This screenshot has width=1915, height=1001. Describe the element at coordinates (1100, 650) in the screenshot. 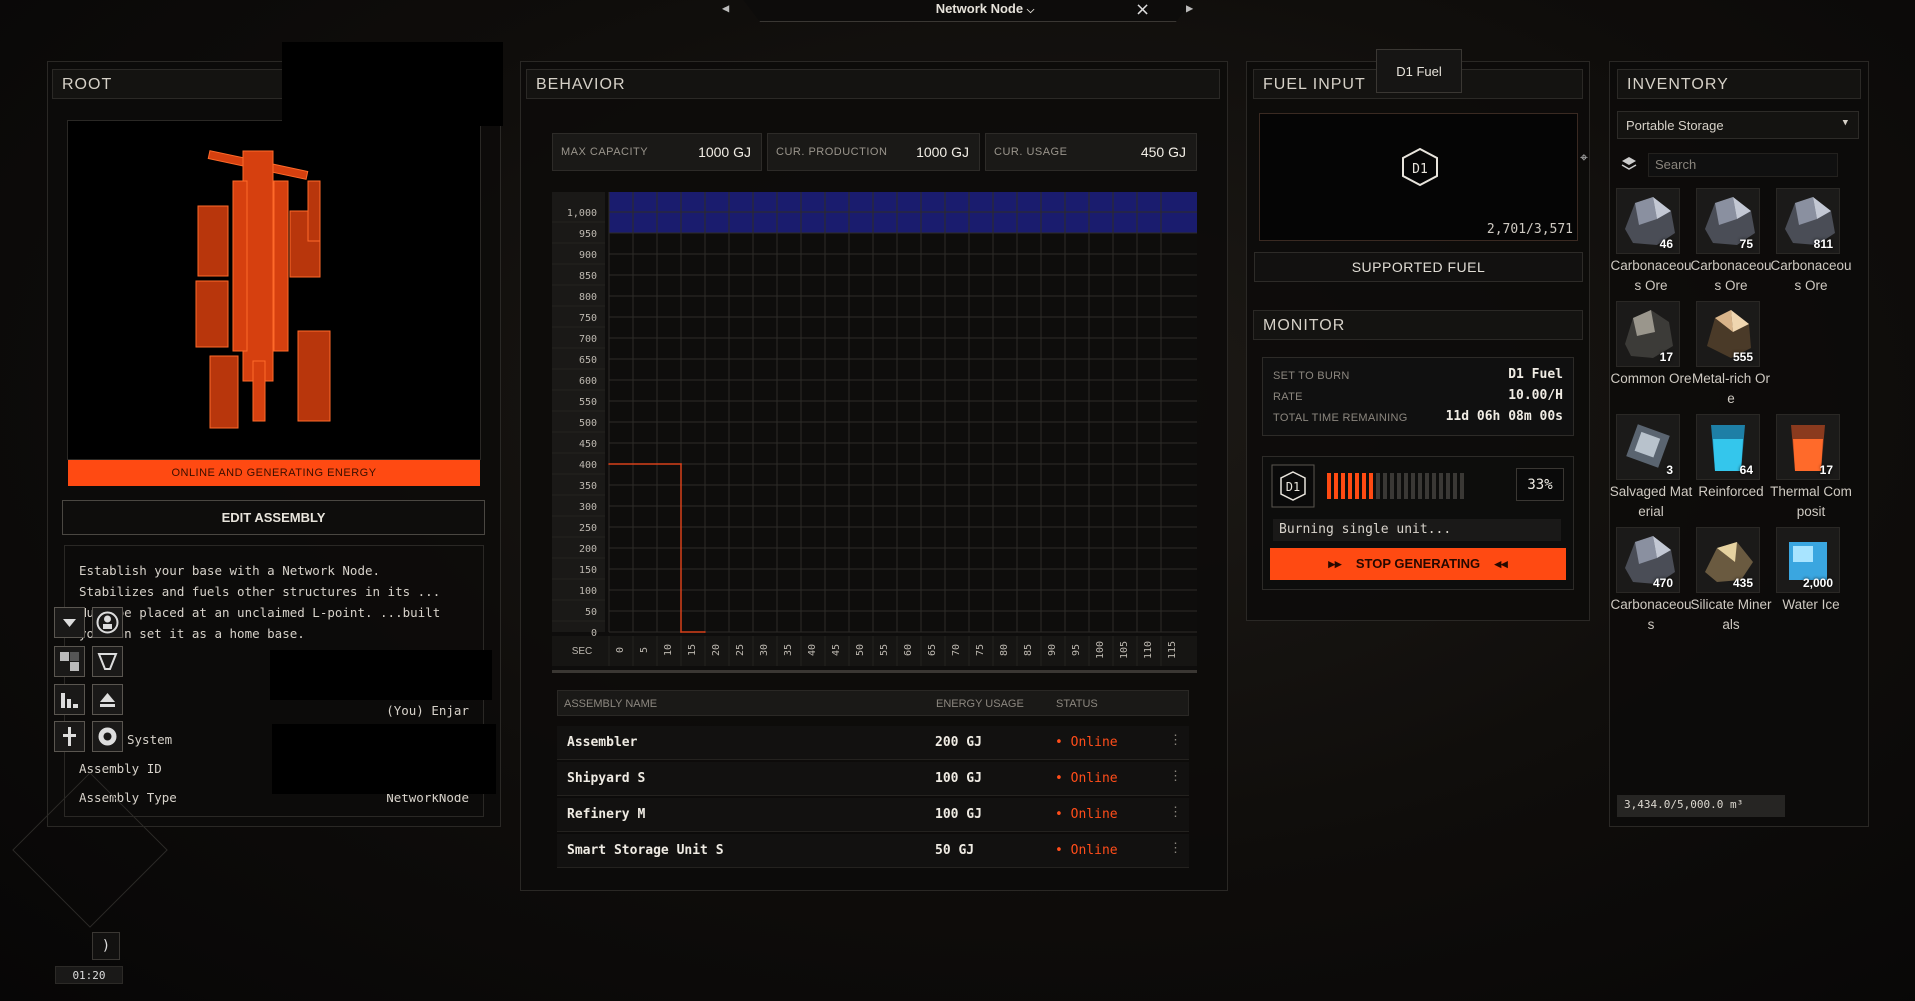

I see `x-tick-label: 100` at that location.